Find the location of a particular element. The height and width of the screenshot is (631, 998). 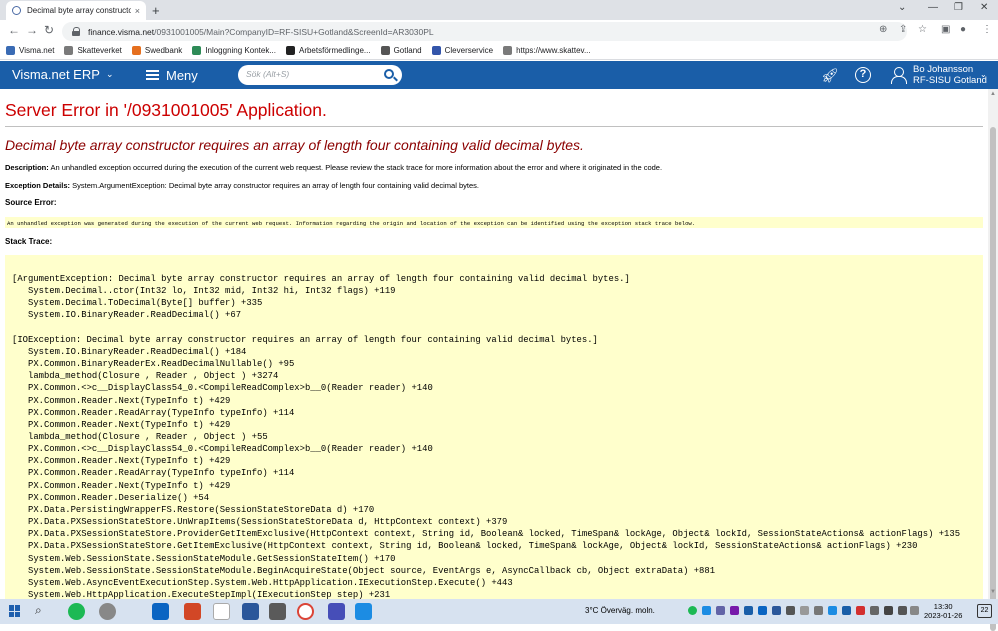

volume-icon is located at coordinates (888, 610).